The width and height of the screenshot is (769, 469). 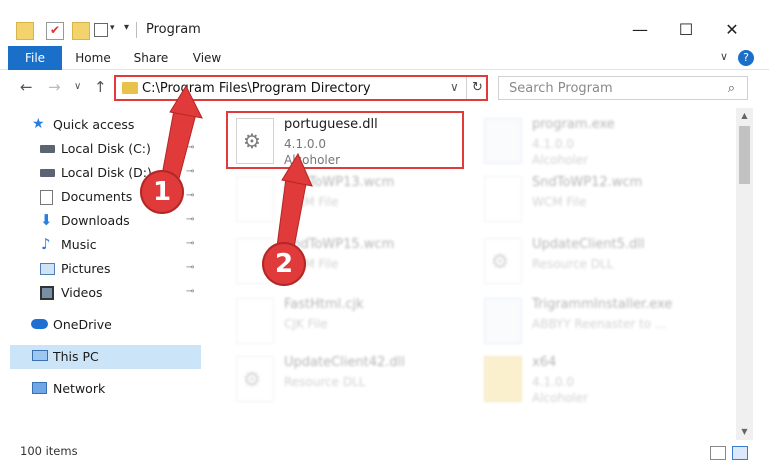 I want to click on computer-icon, so click(x=40, y=355).